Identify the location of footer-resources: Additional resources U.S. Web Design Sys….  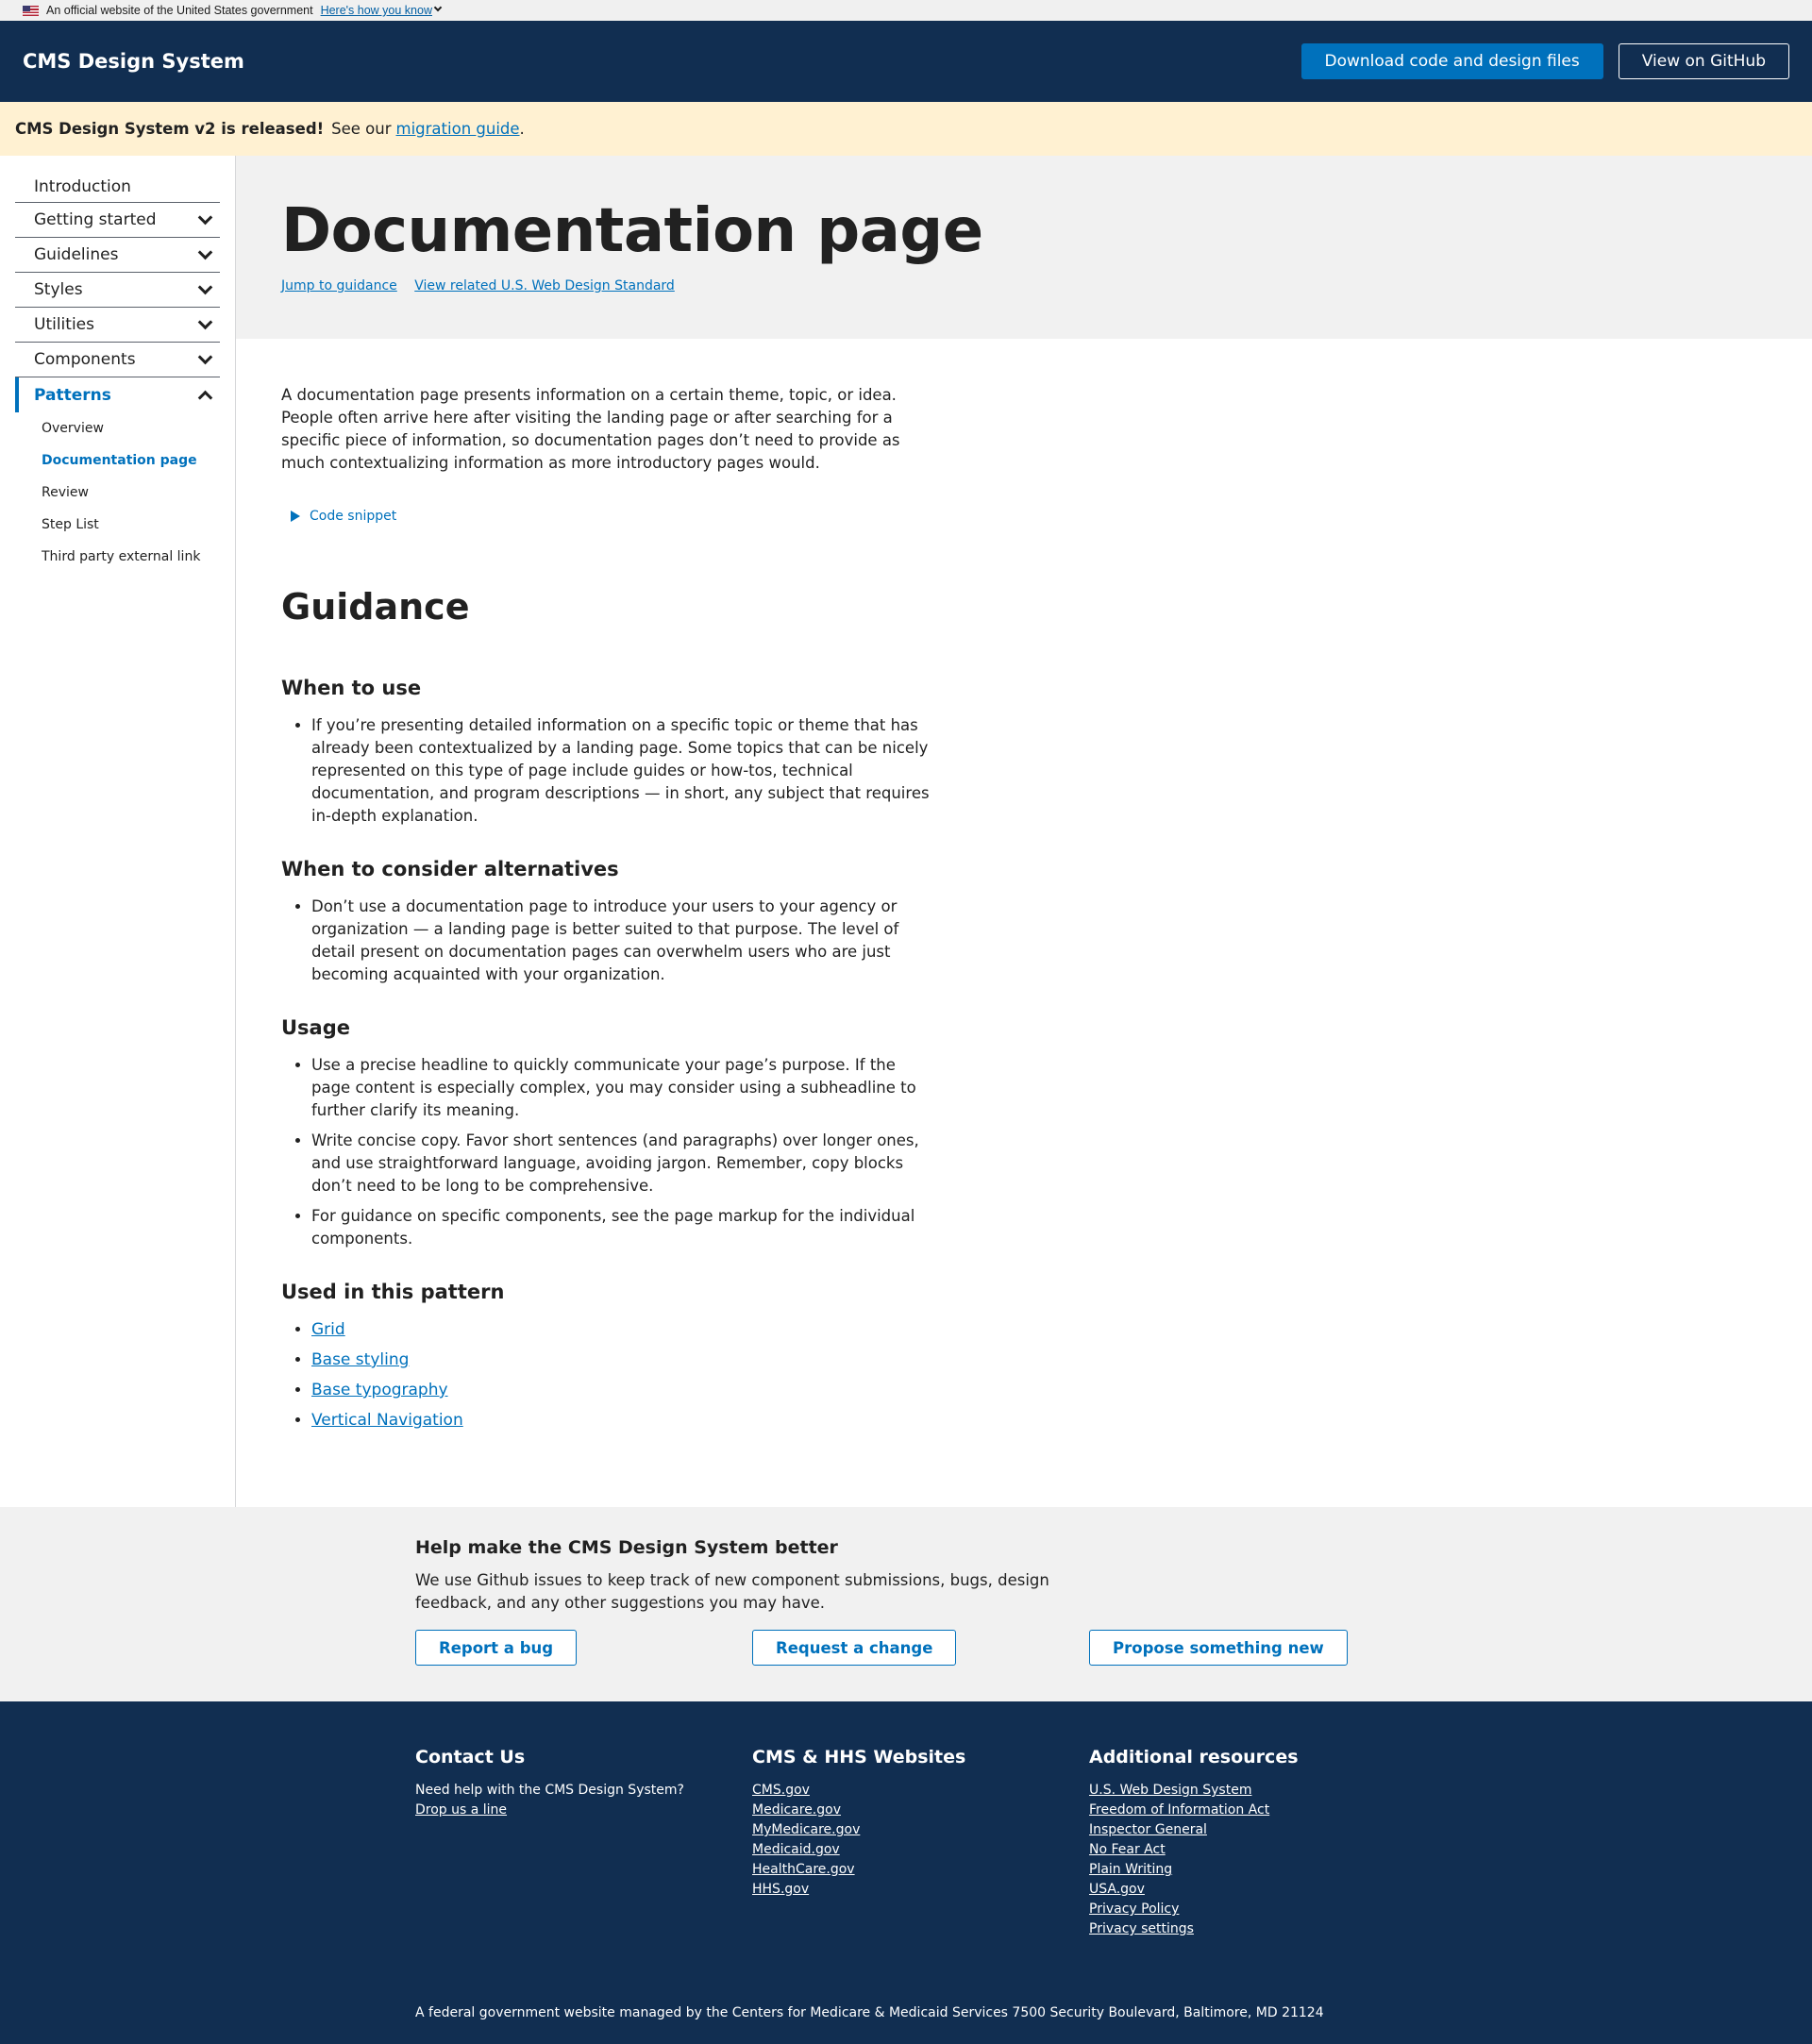
(1257, 1843).